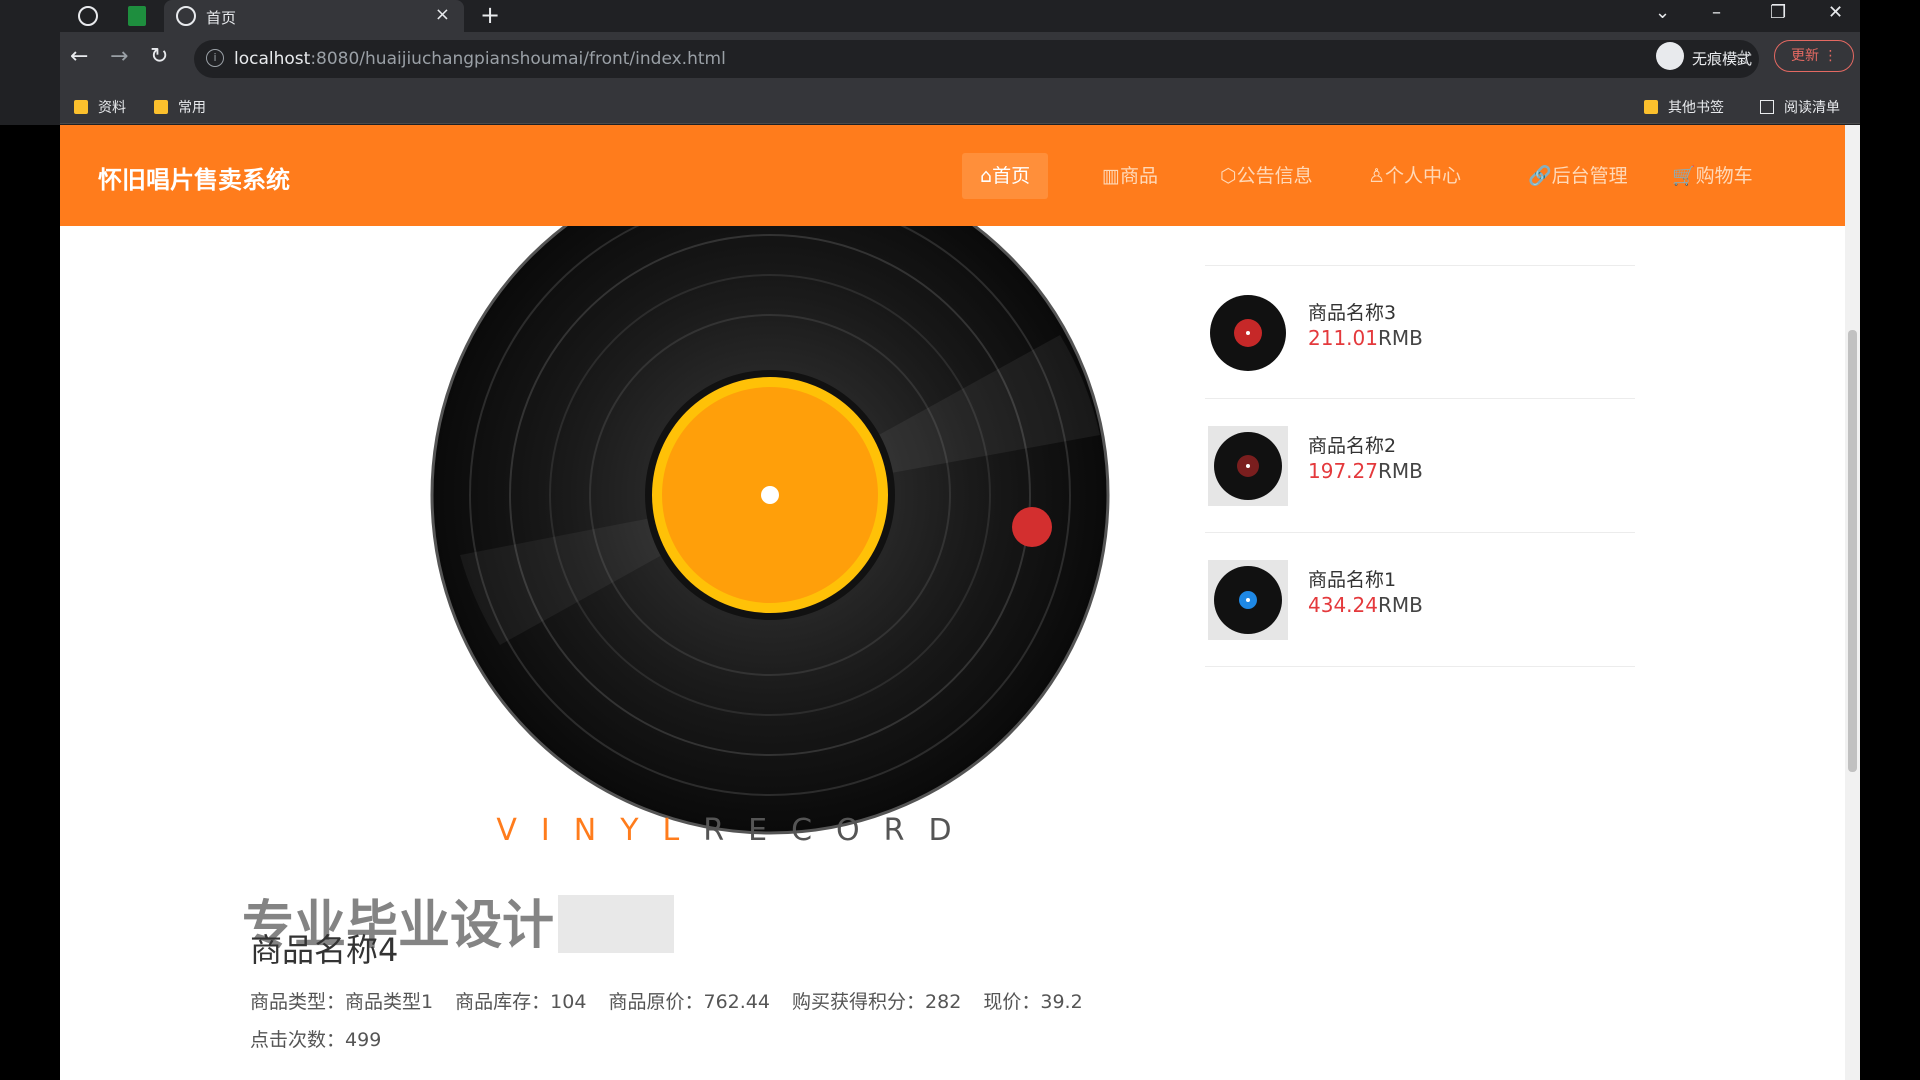 This screenshot has width=1920, height=1080. I want to click on bookmark-folder: 资料, so click(100, 107).